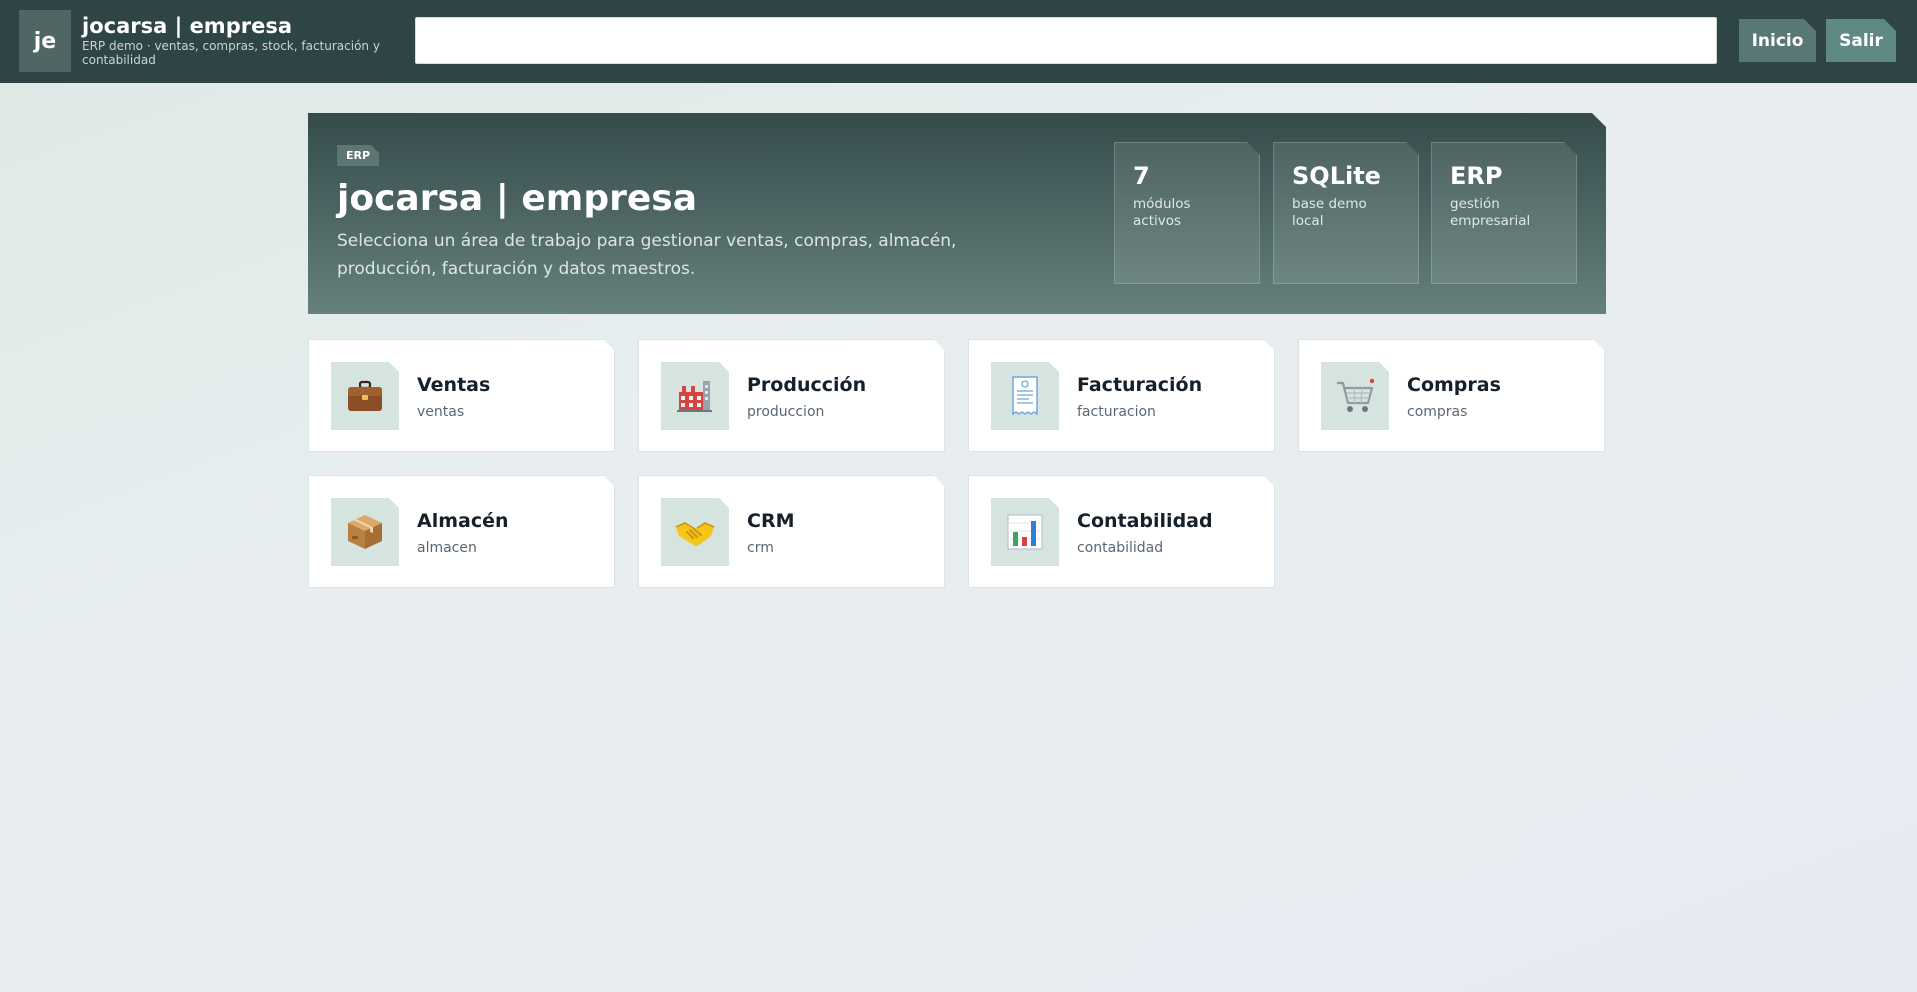 This screenshot has width=1917, height=992. Describe the element at coordinates (1162, 212) in the screenshot. I see `stat-label: módulos activos` at that location.